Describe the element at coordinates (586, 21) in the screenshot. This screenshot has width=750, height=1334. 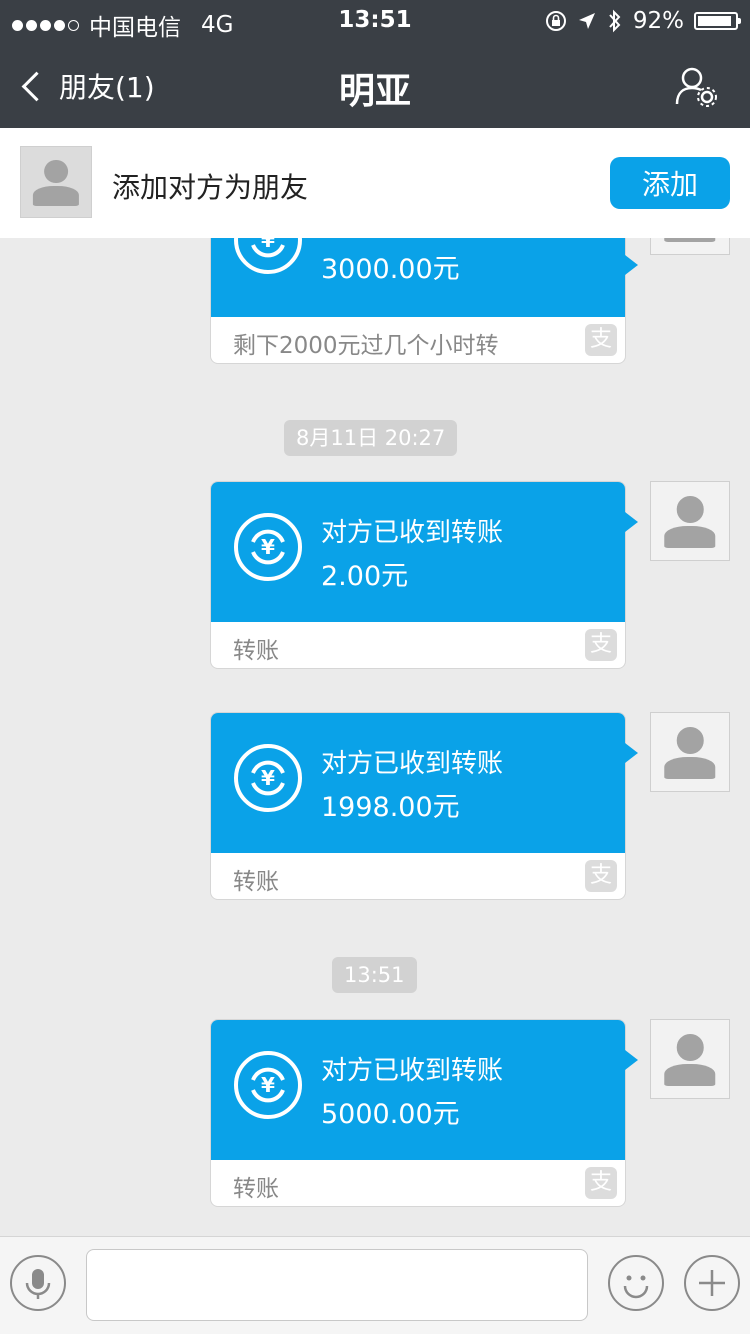
I see `location-arrow-icon` at that location.